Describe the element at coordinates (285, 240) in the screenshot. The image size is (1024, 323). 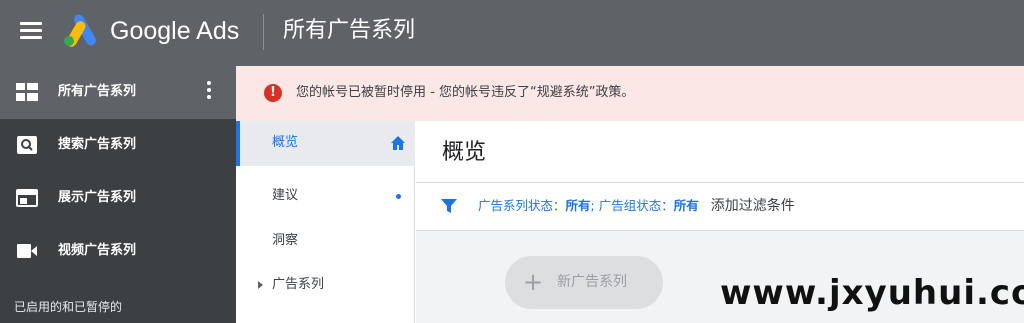
I see `subnav-item-label: 洞察` at that location.